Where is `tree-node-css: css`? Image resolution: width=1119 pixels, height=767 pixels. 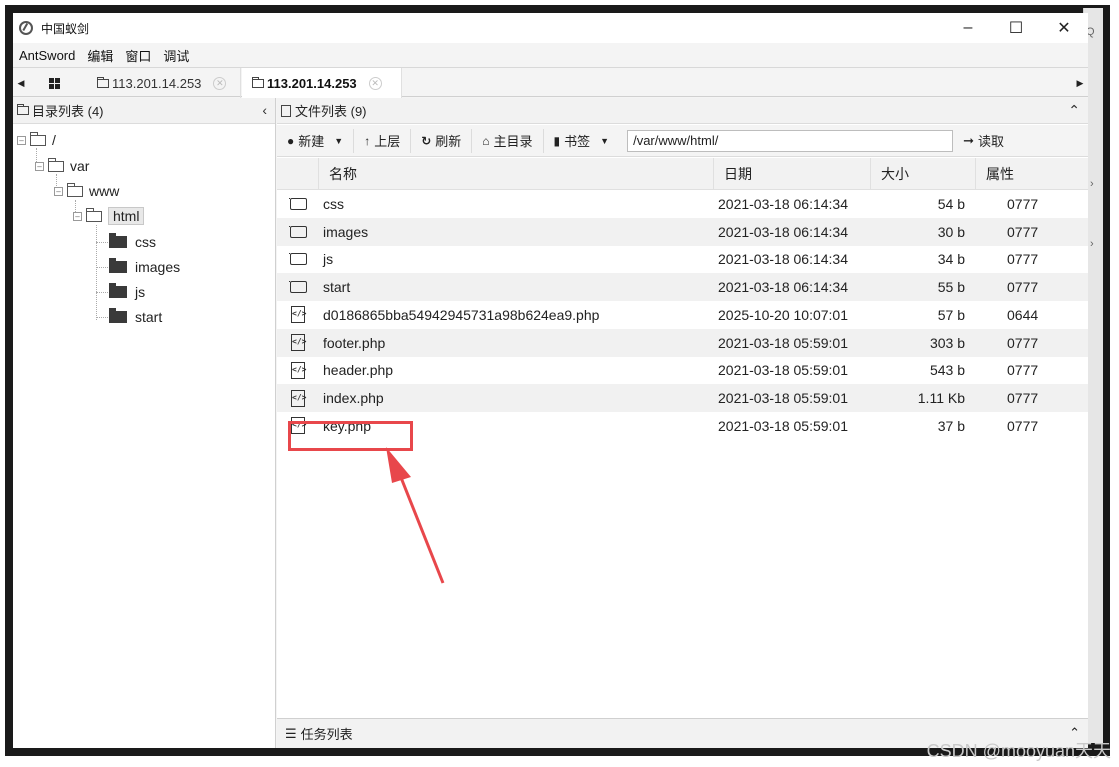 tree-node-css: css is located at coordinates (132, 242).